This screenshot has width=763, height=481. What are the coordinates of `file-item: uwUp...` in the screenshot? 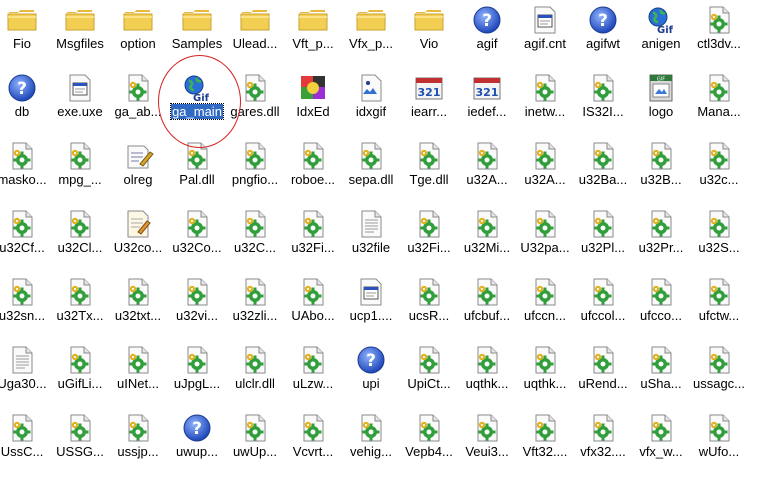 It's located at (255, 441).